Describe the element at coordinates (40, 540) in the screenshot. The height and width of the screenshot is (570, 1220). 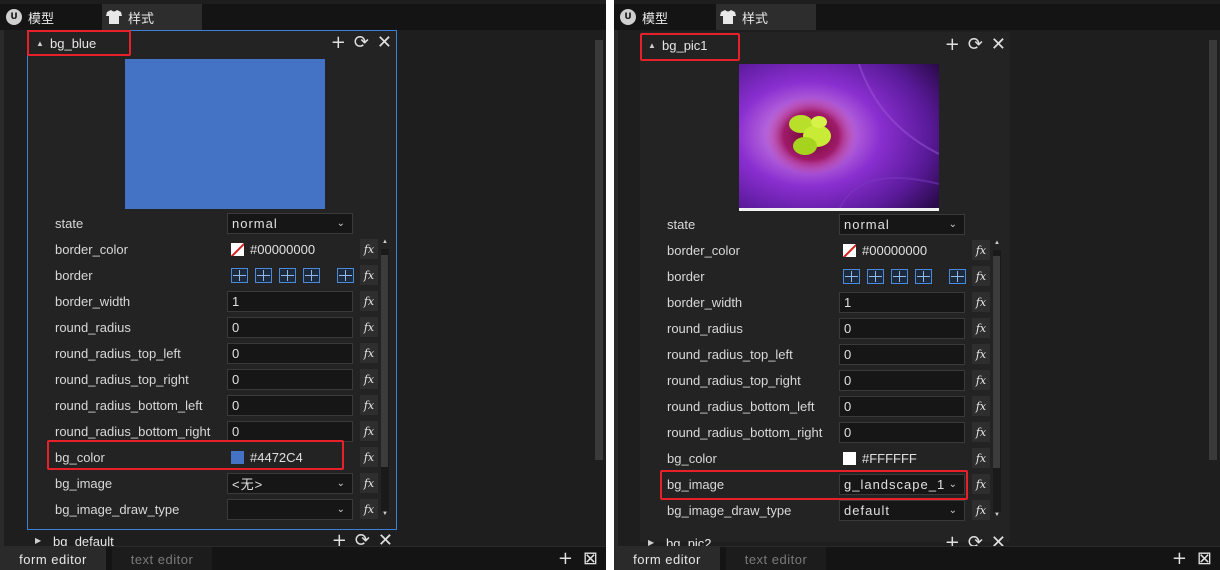
I see `expand-triangle-icon: ▶` at that location.